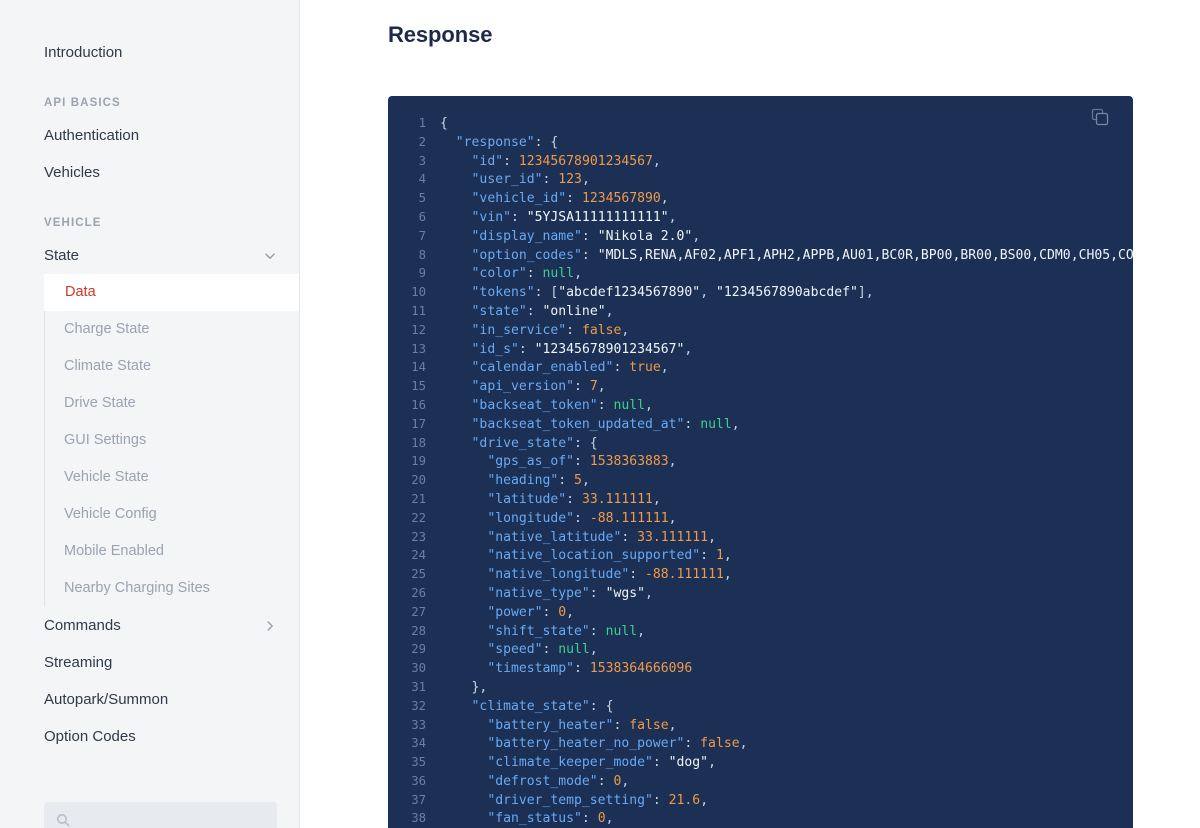 The image size is (1200, 828). What do you see at coordinates (171, 292) in the screenshot?
I see `sidebar-subitem-data: Data` at bounding box center [171, 292].